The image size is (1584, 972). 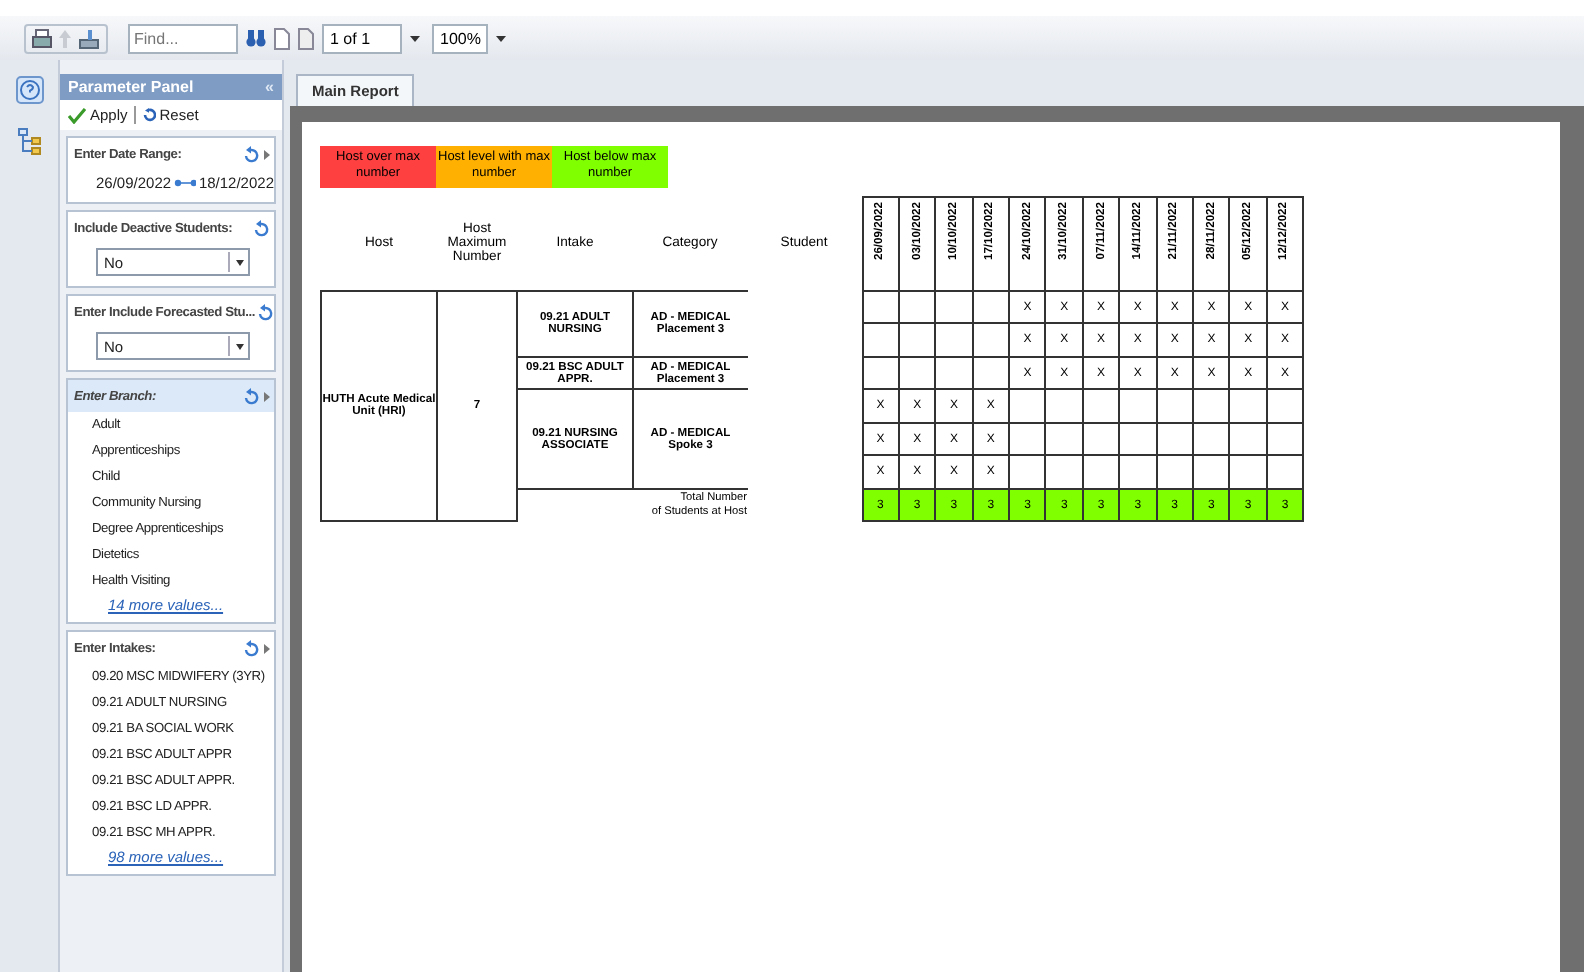 I want to click on export-icon, so click(x=89, y=38).